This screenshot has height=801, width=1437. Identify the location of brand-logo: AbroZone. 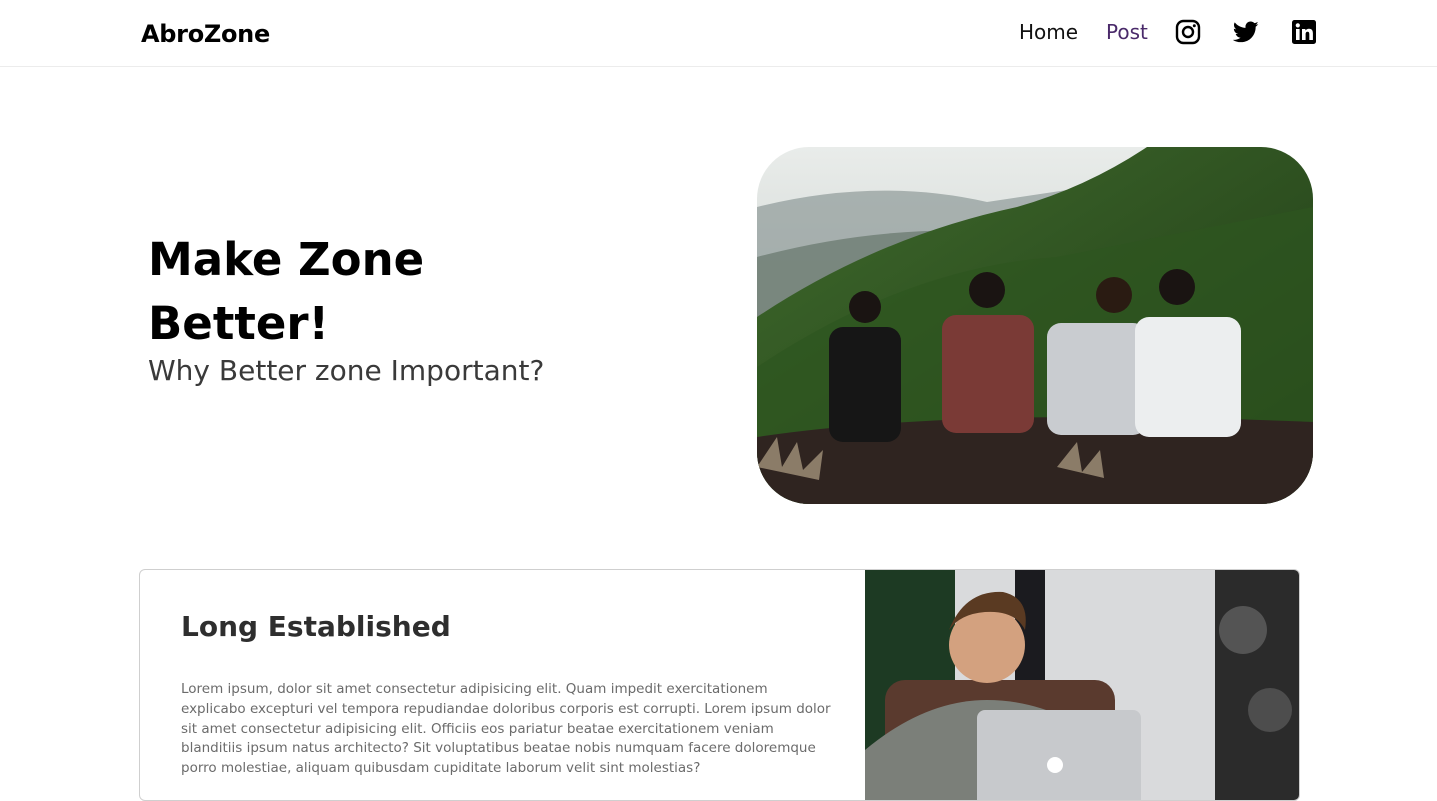
(205, 34).